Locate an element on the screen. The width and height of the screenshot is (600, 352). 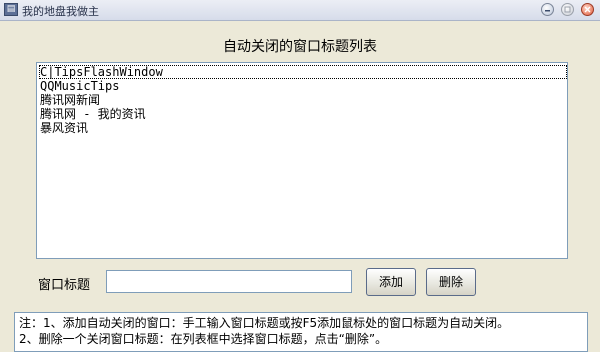
title-bar: ▤ 我的地盘我做主 is located at coordinates (300, 10).